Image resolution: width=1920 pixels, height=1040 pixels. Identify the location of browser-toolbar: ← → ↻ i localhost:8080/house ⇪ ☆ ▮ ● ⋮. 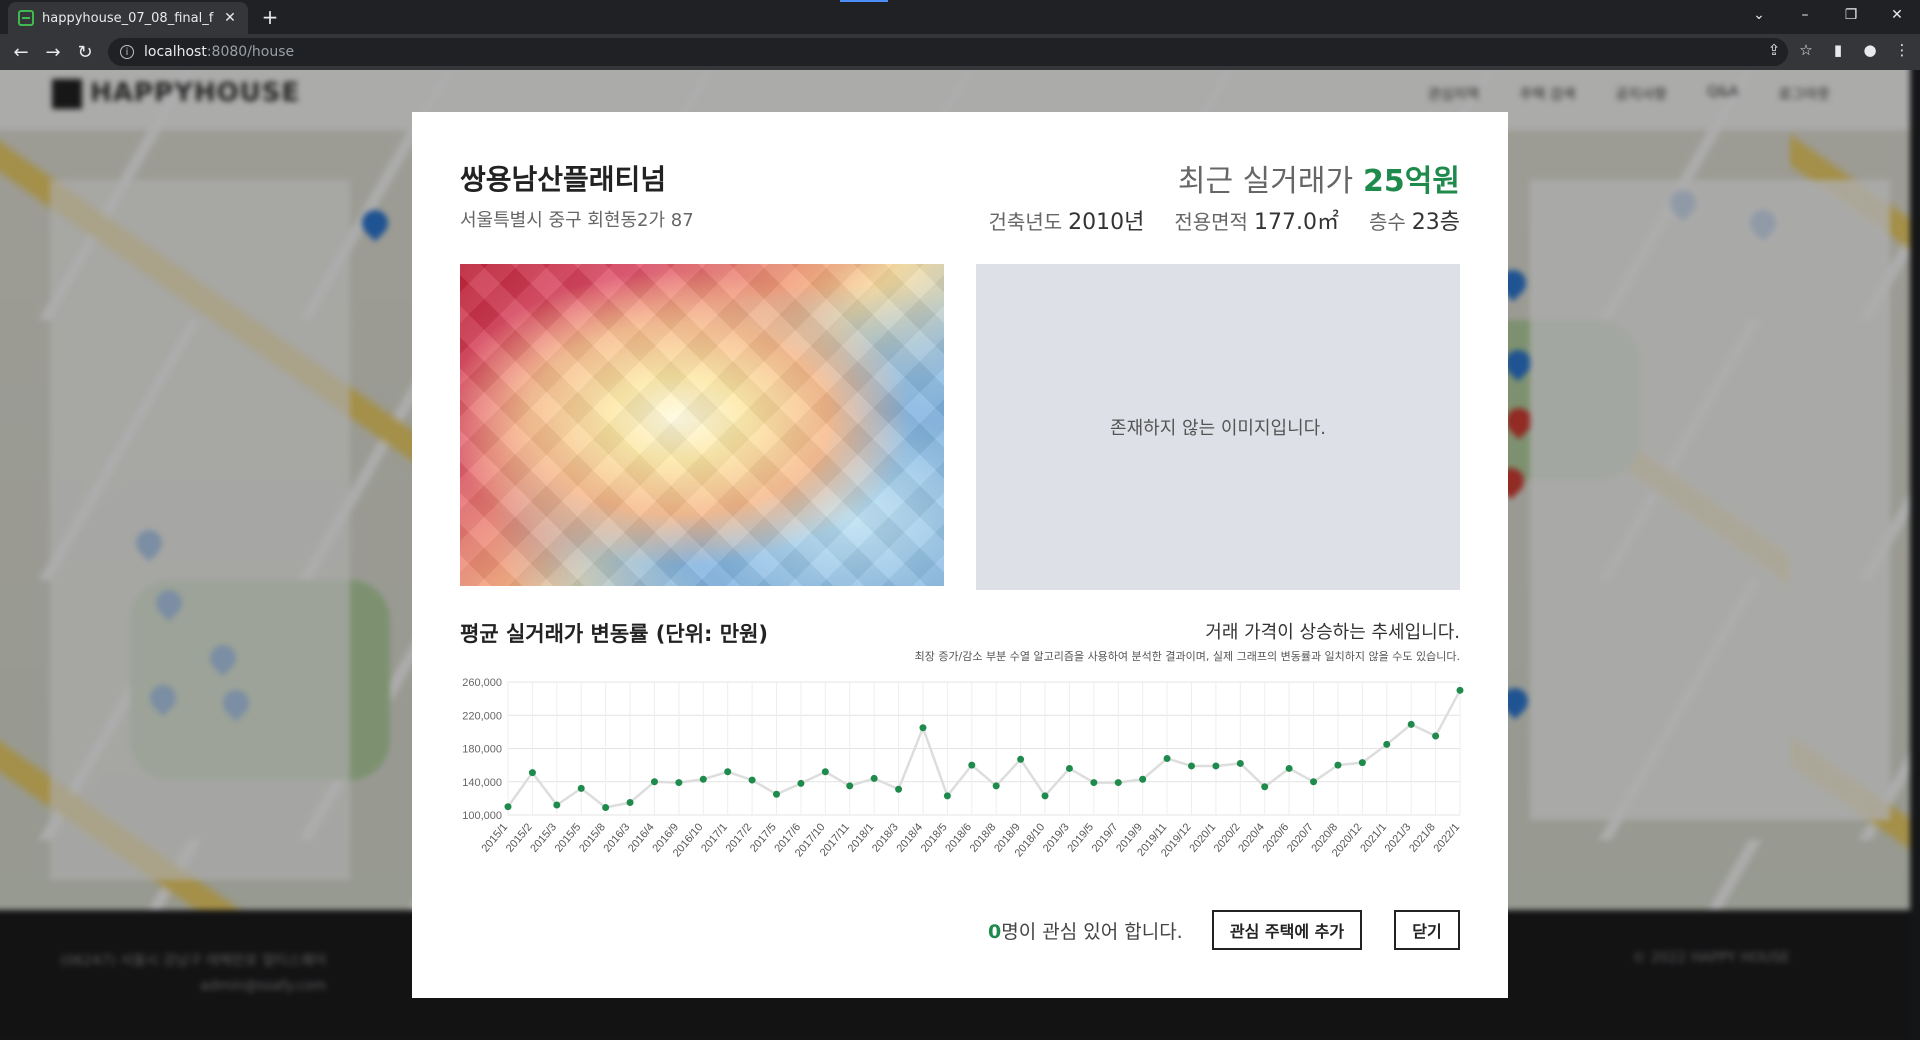
(960, 52).